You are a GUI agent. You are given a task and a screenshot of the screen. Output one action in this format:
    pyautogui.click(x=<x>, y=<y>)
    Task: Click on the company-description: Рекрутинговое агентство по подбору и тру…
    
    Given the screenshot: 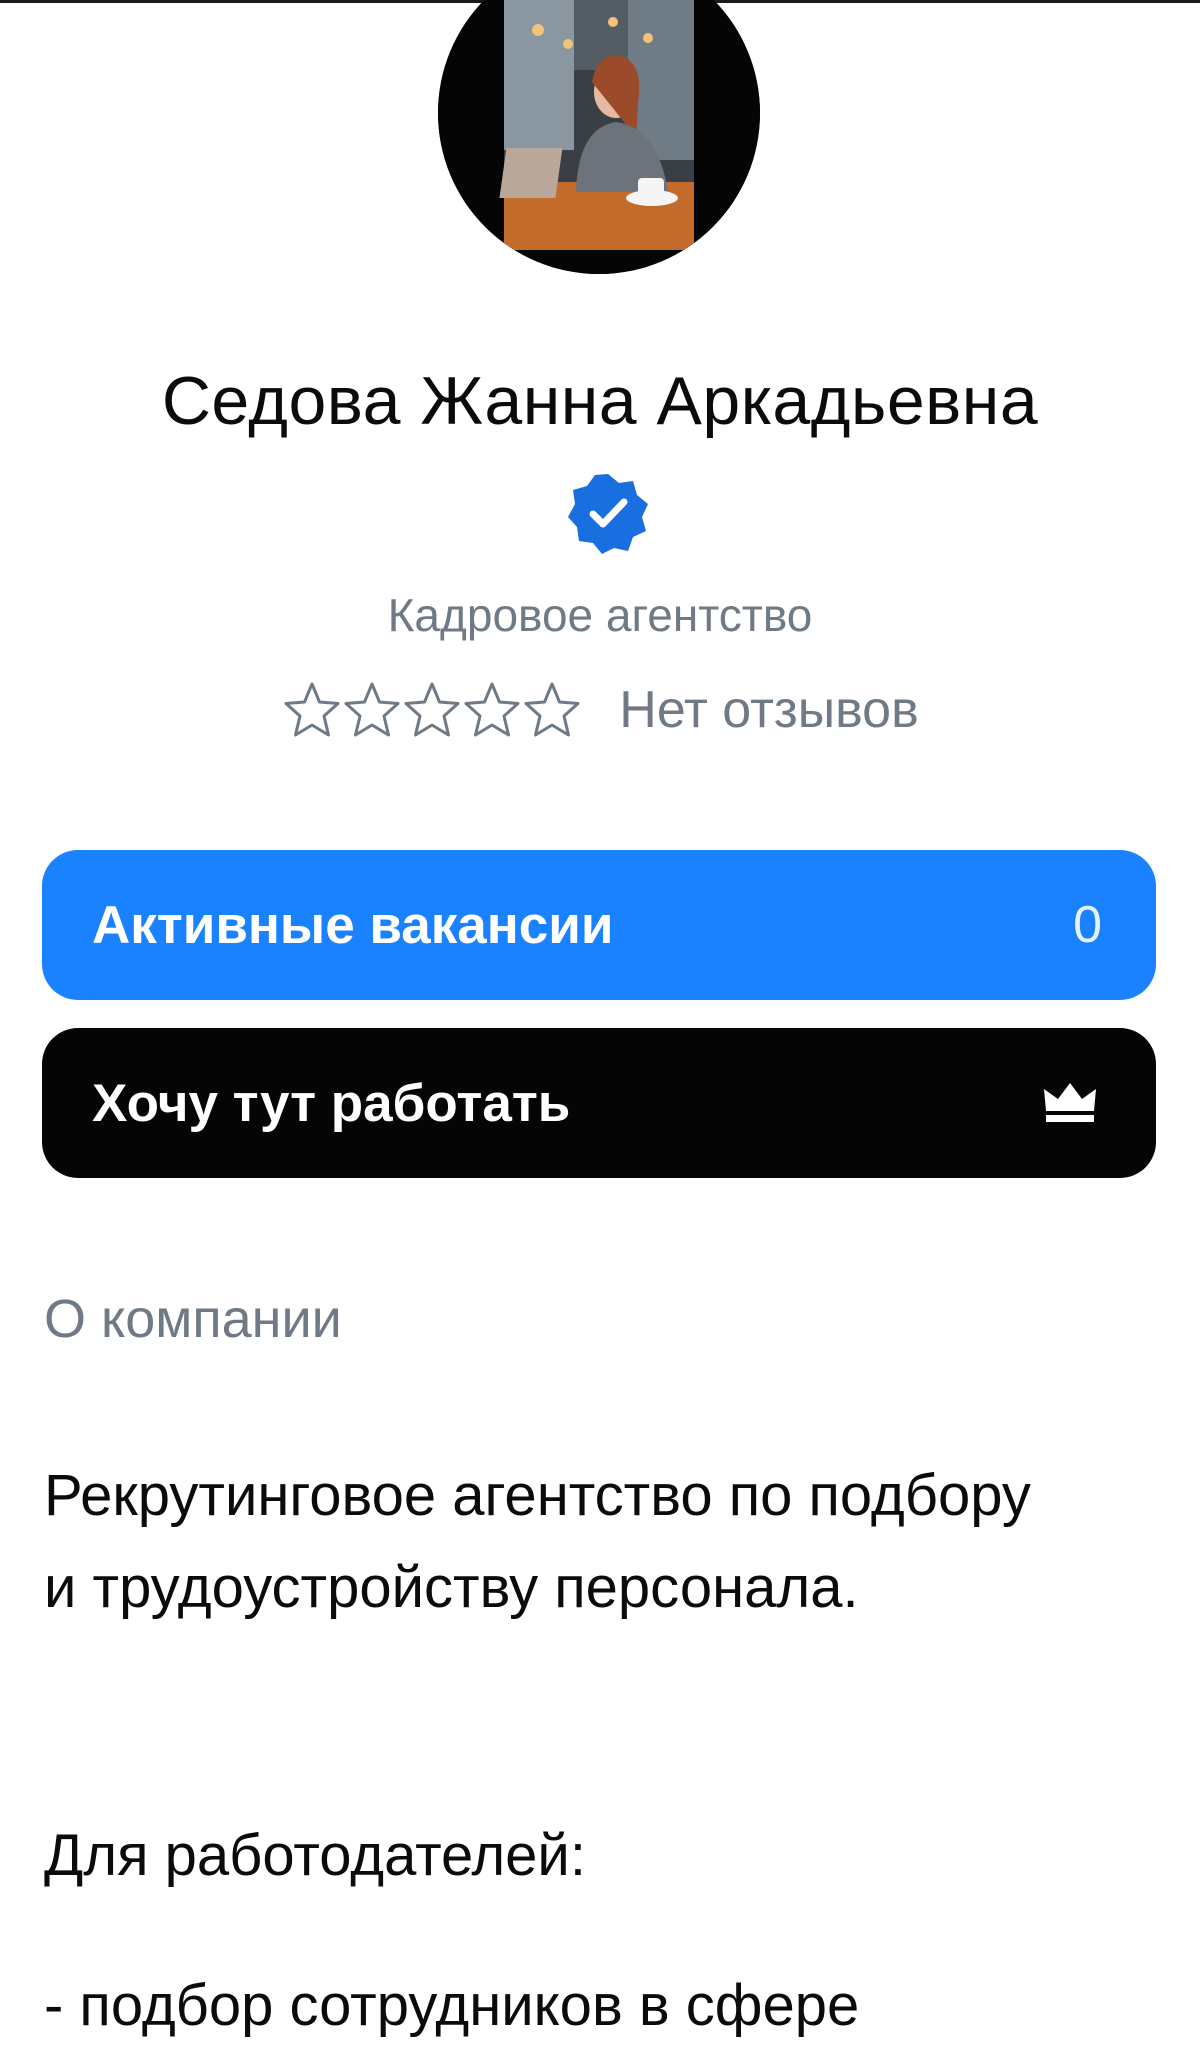 What is the action you would take?
    pyautogui.click(x=604, y=1542)
    